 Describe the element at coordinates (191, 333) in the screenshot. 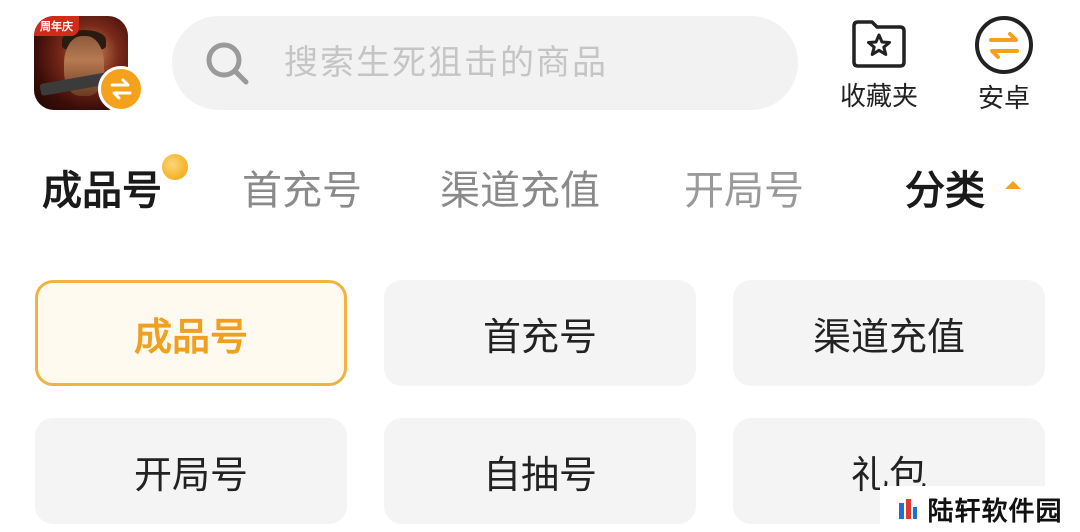

I see `category-cell-finished-account: 成品号` at that location.